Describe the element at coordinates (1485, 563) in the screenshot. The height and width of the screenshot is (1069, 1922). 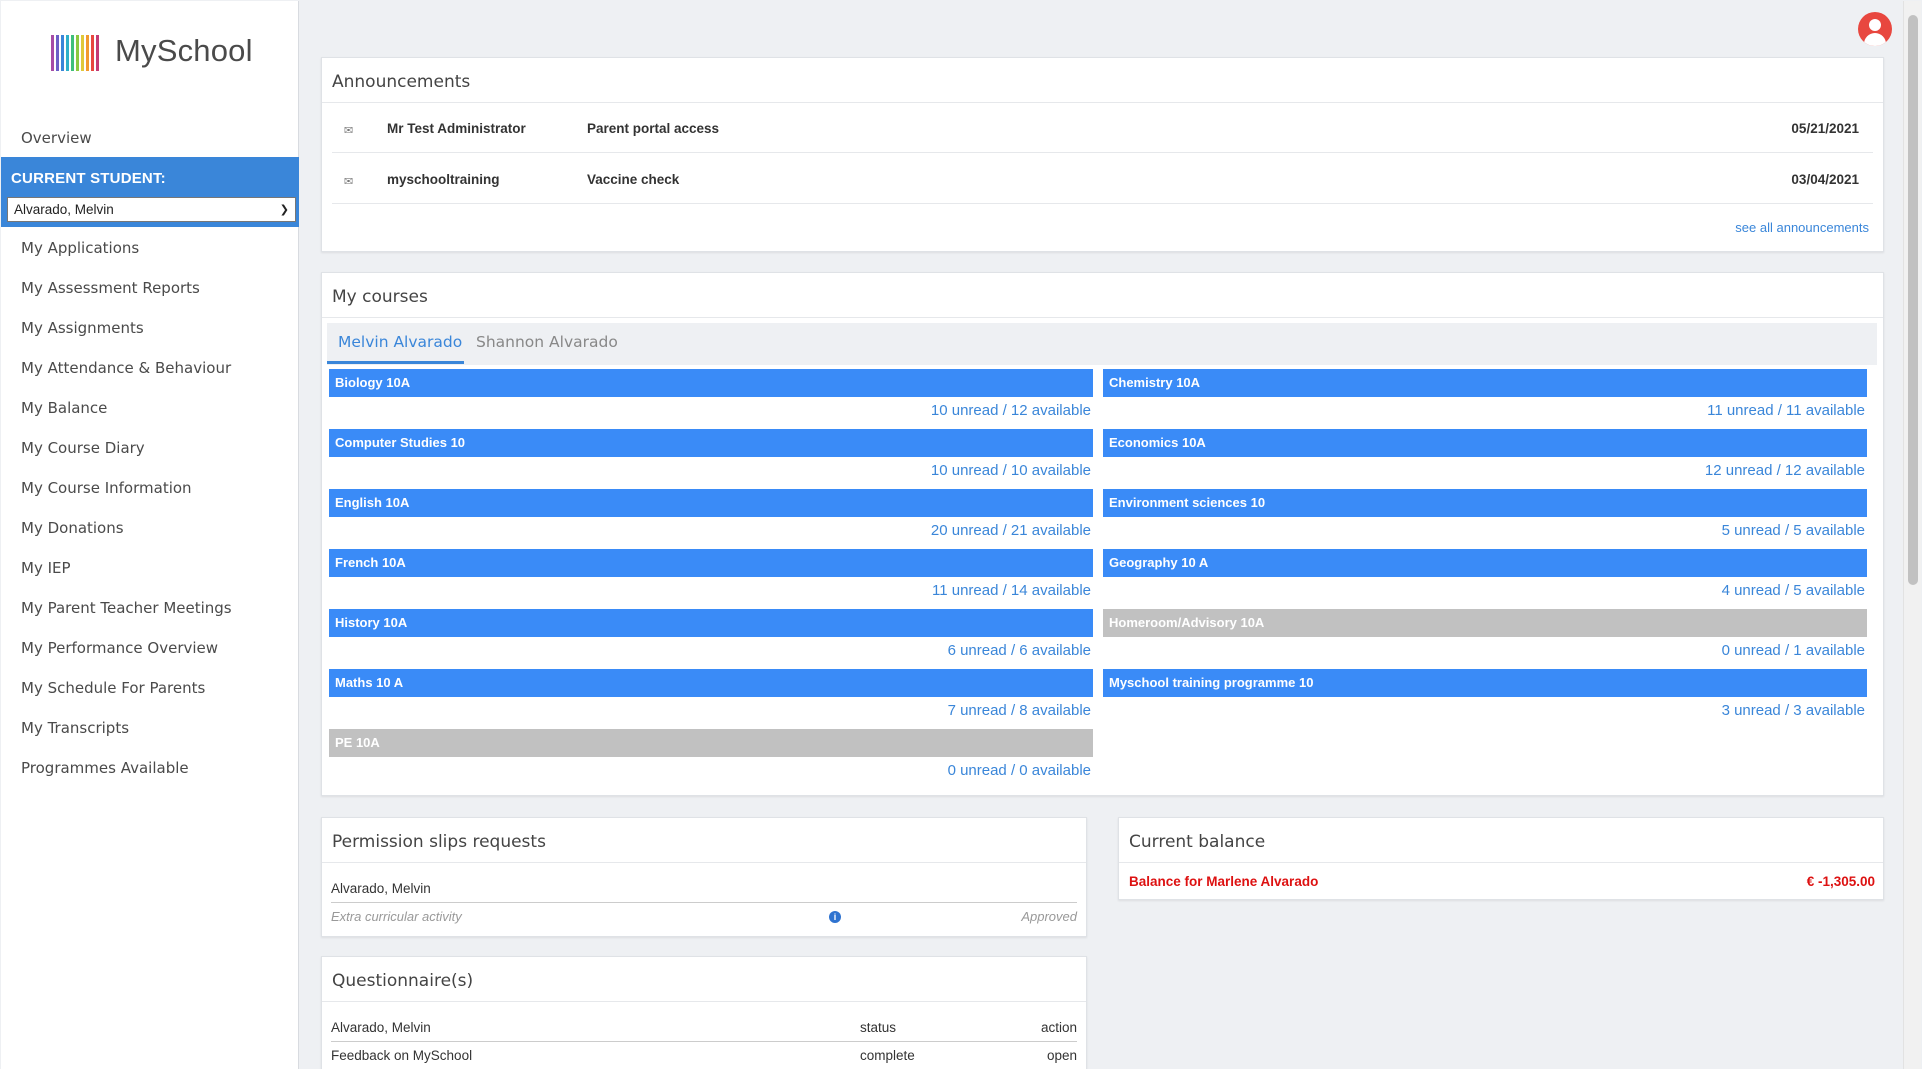
I see `course-name-bar: Geography 10 A` at that location.